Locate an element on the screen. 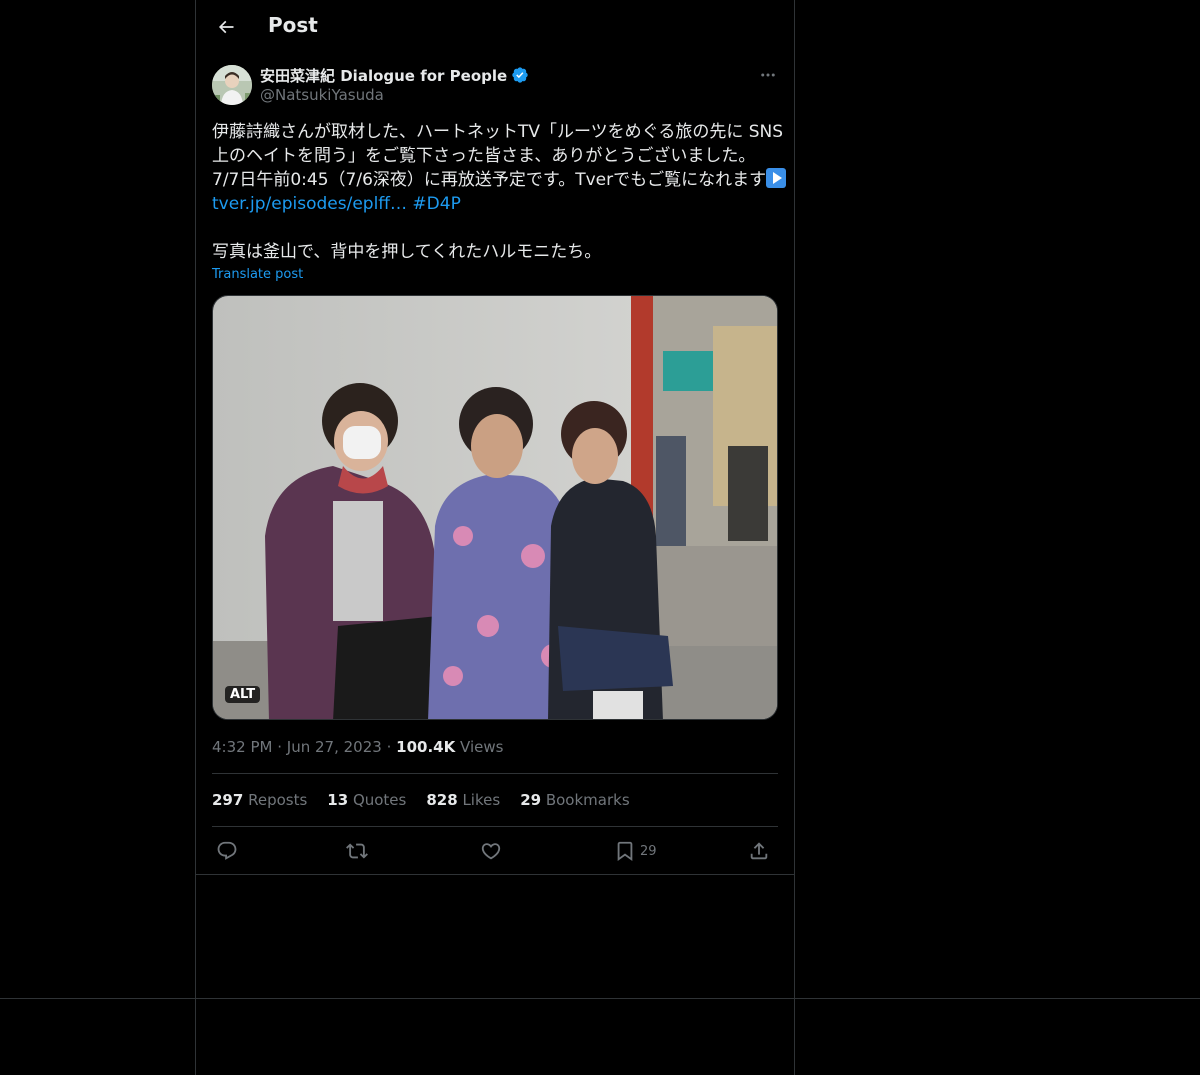 The image size is (1200, 1075). page-title: Post is located at coordinates (293, 25).